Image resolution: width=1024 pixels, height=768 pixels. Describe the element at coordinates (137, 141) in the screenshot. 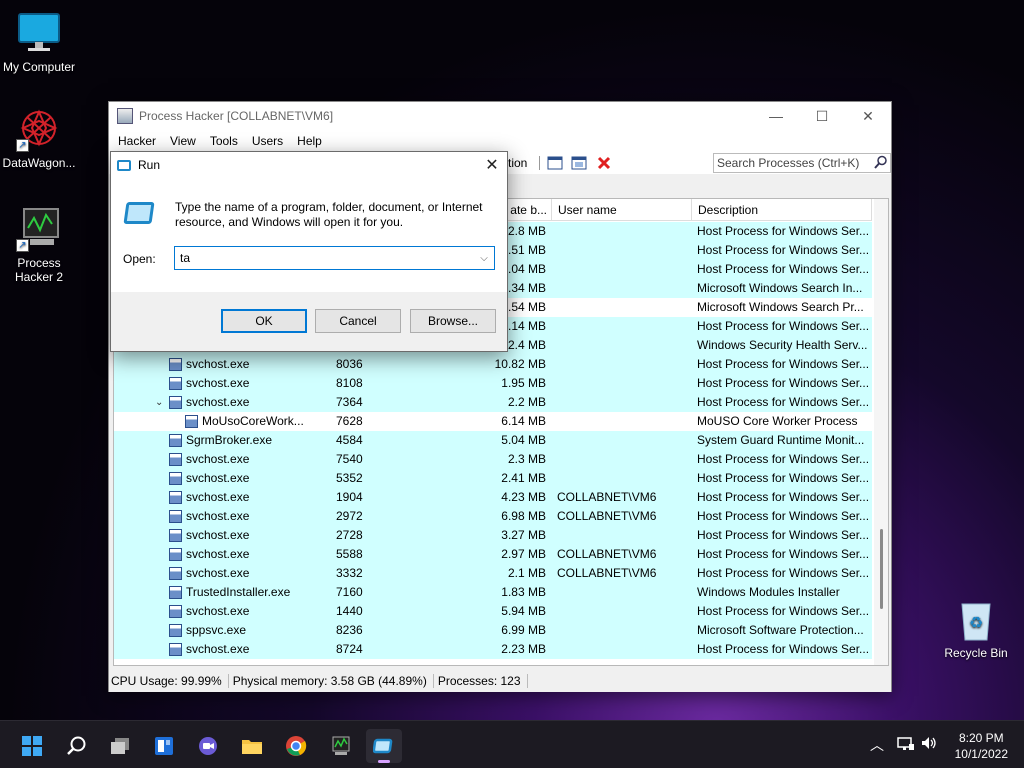

I see `menu-hacker: Hacker` at that location.